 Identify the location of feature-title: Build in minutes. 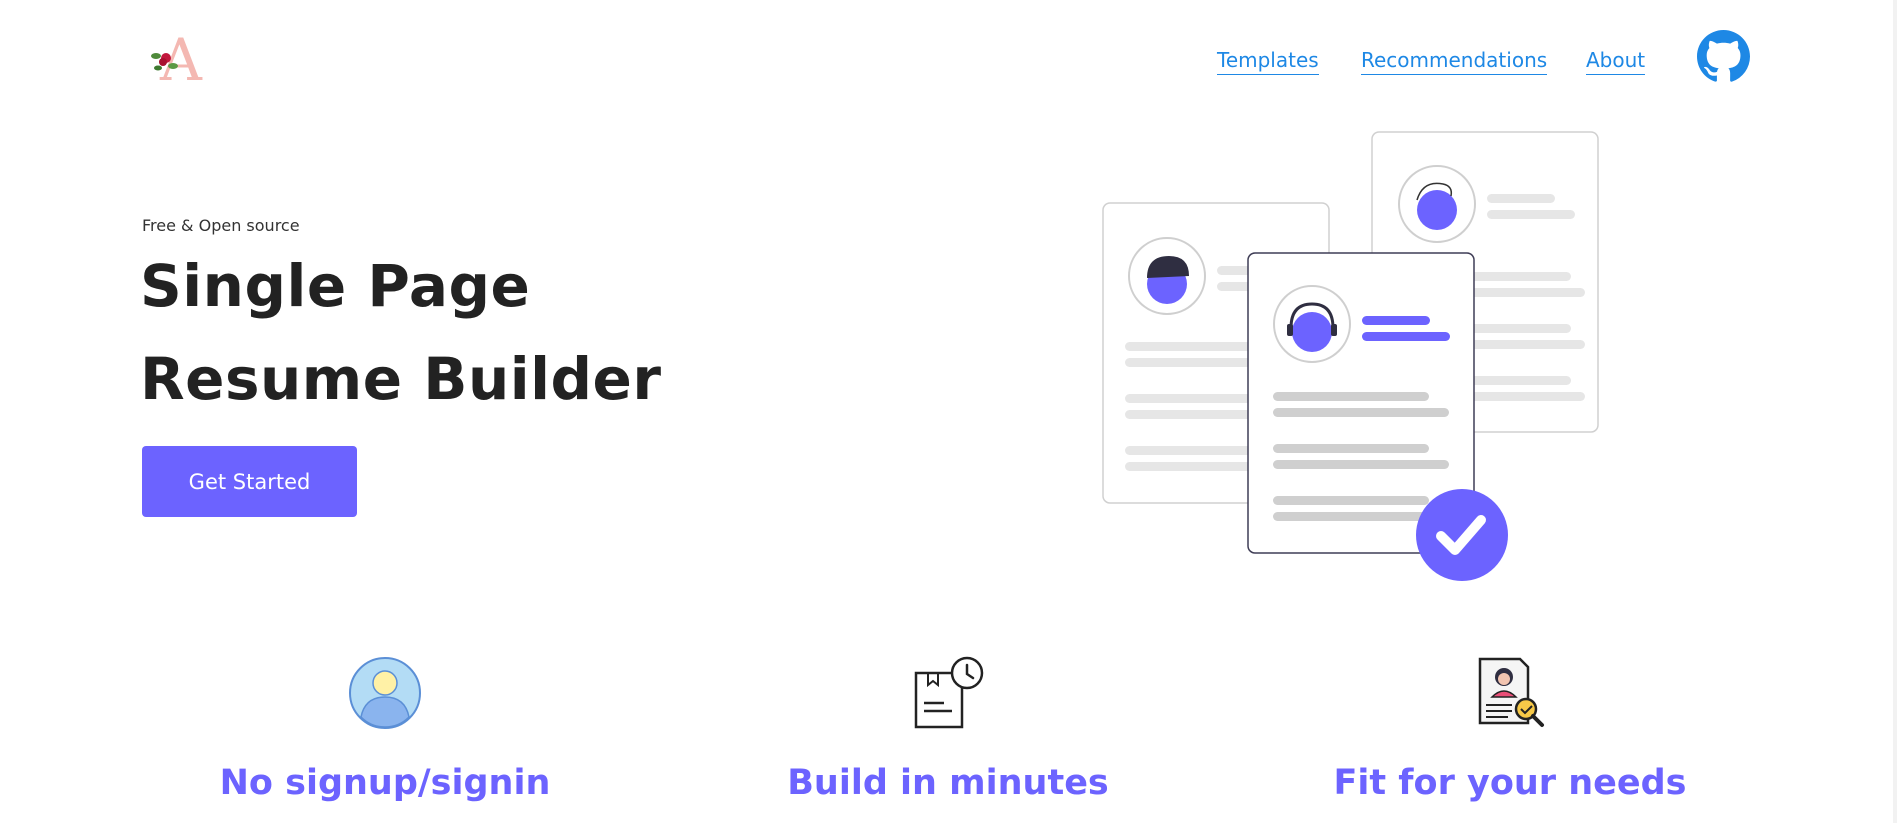
(948, 783).